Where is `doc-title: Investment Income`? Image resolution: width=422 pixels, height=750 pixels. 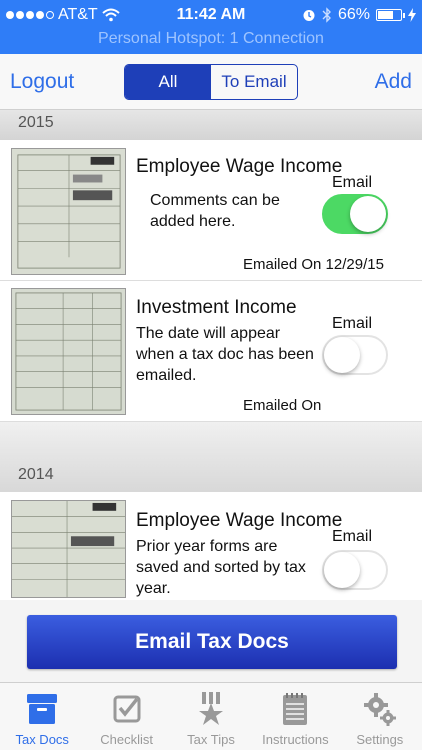 doc-title: Investment Income is located at coordinates (216, 307).